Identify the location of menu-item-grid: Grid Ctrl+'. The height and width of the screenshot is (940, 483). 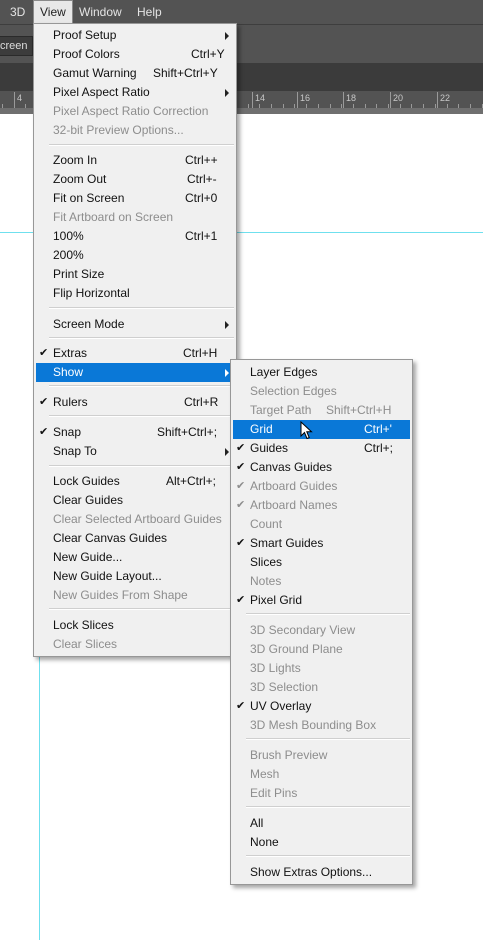
(321, 429).